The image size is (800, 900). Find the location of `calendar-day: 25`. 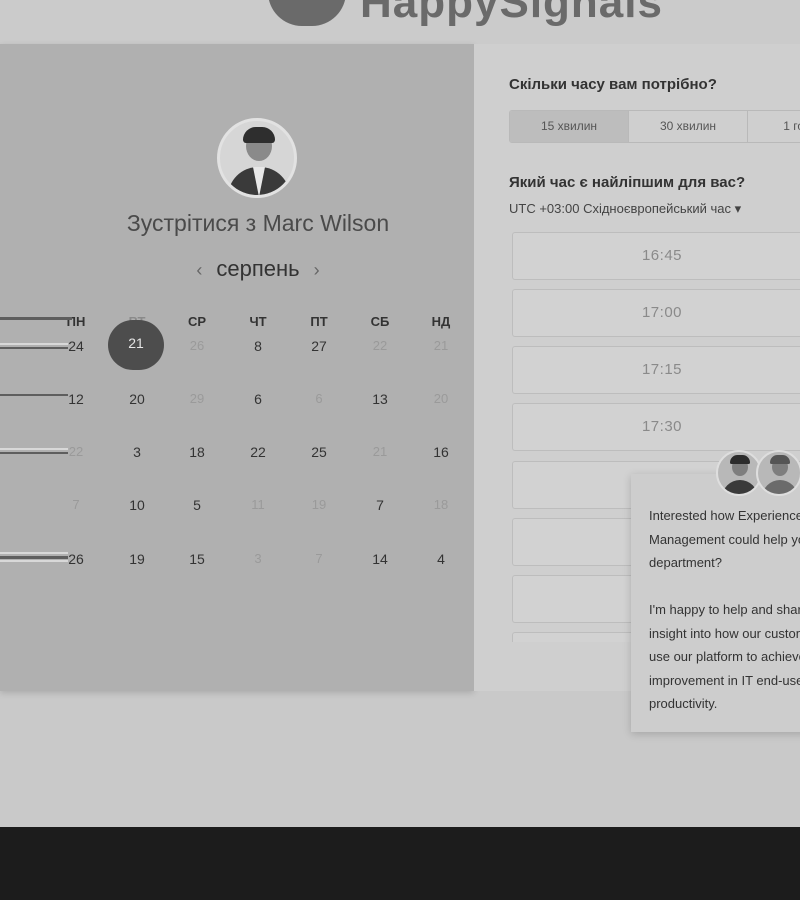

calendar-day: 25 is located at coordinates (319, 452).